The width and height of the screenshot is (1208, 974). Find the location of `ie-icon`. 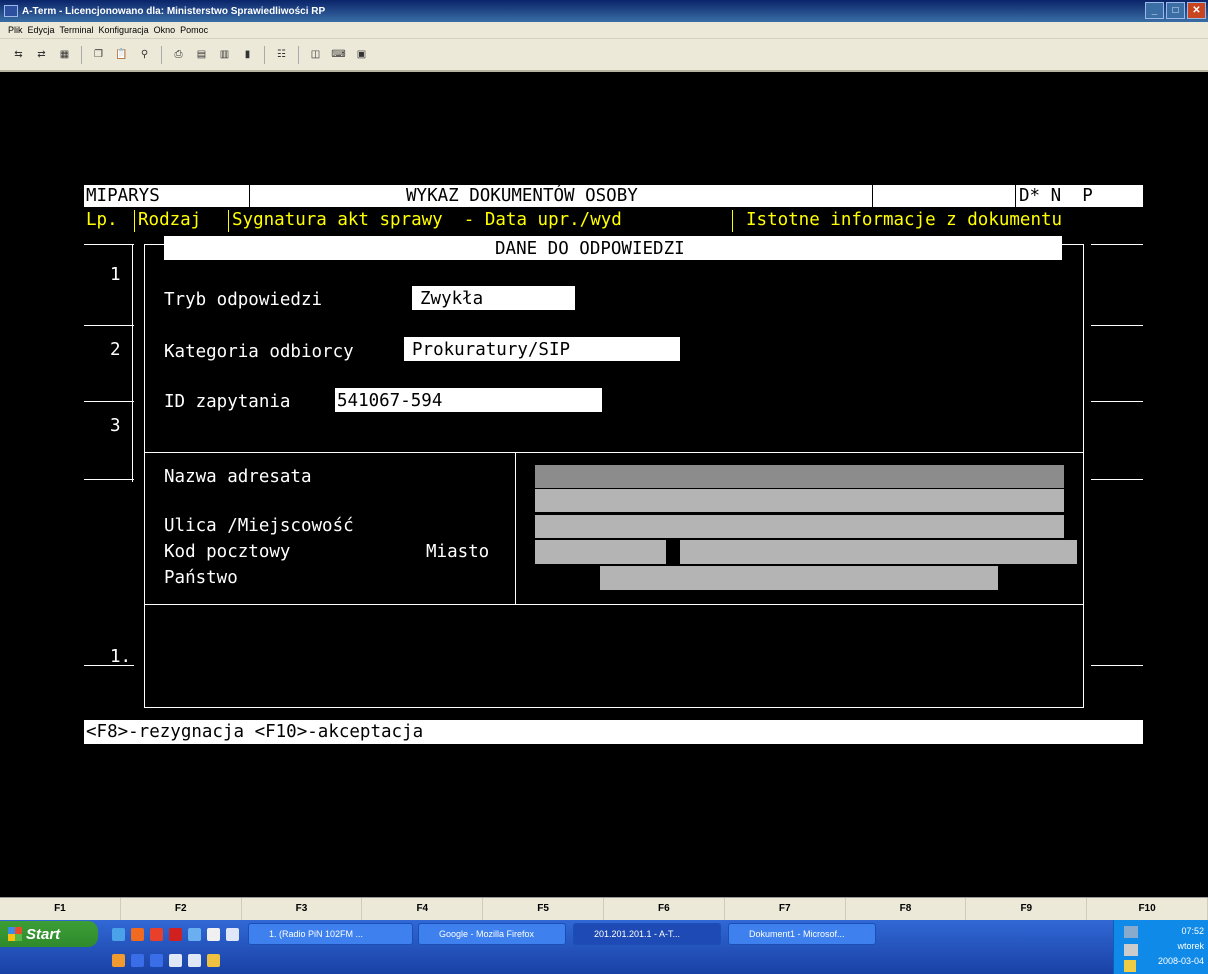

ie-icon is located at coordinates (118, 934).